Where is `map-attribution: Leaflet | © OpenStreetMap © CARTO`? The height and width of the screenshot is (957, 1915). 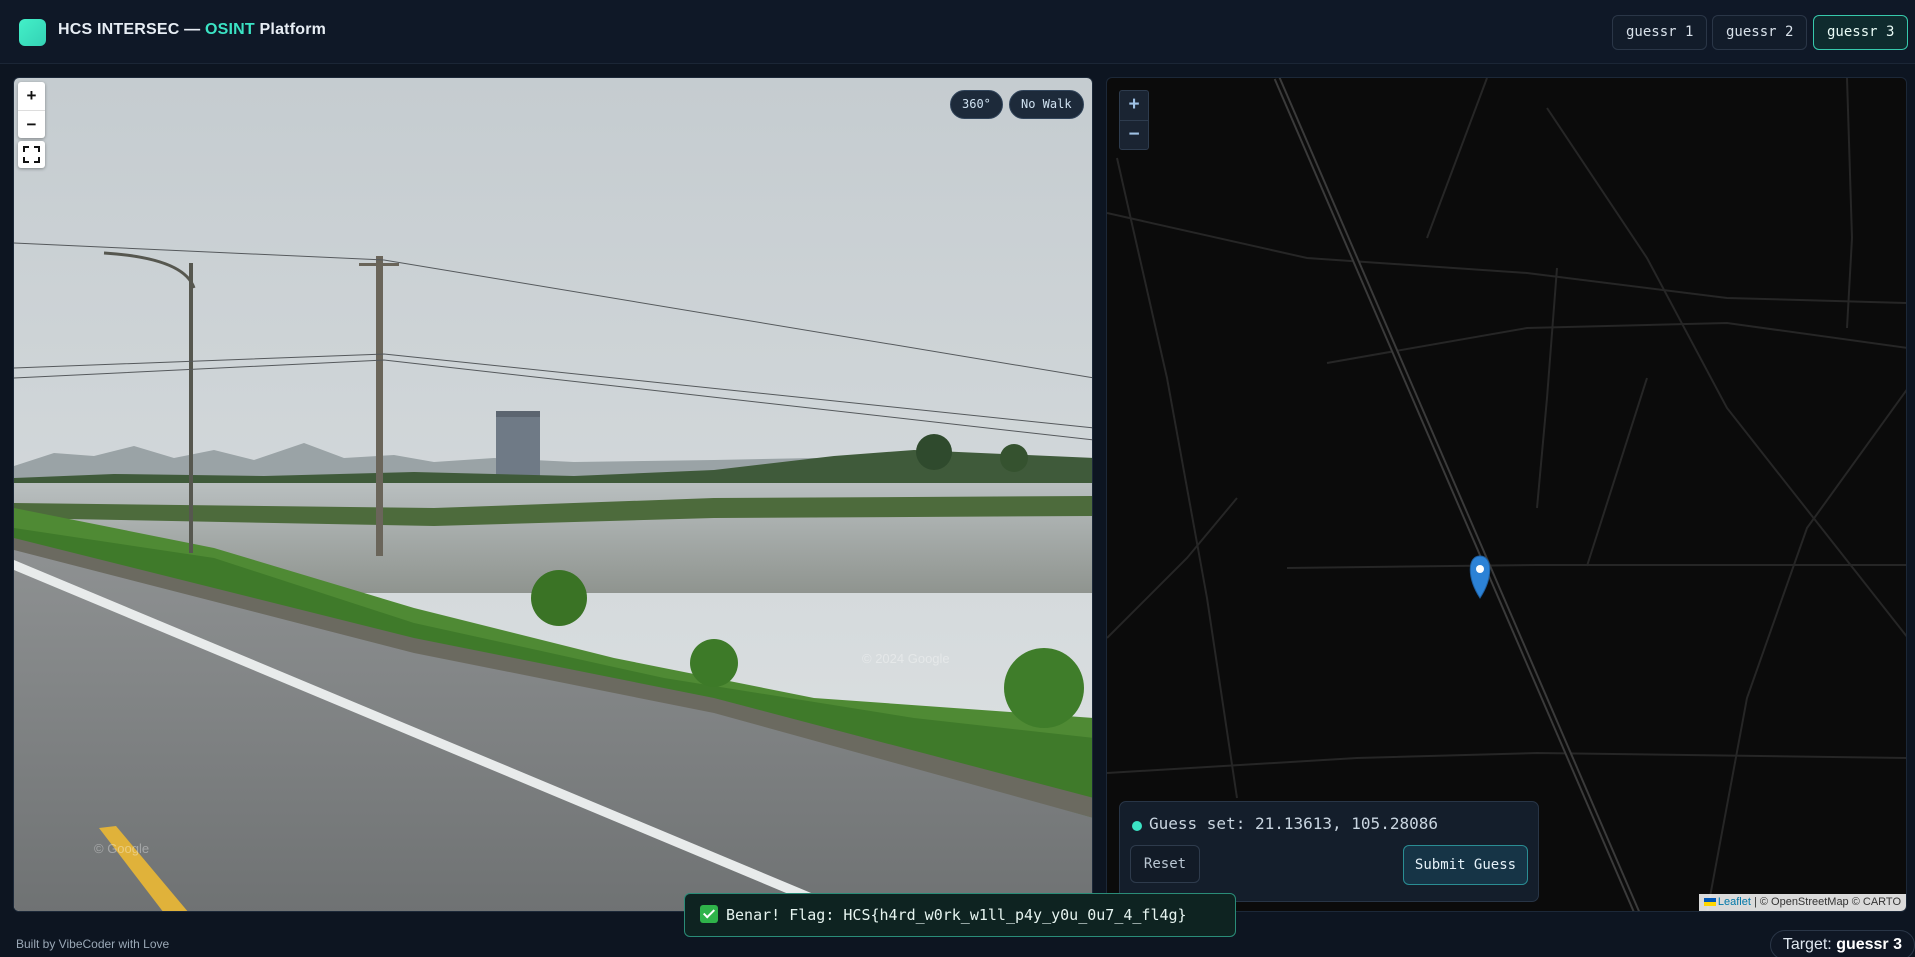
map-attribution: Leaflet | © OpenStreetMap © CARTO is located at coordinates (1802, 902).